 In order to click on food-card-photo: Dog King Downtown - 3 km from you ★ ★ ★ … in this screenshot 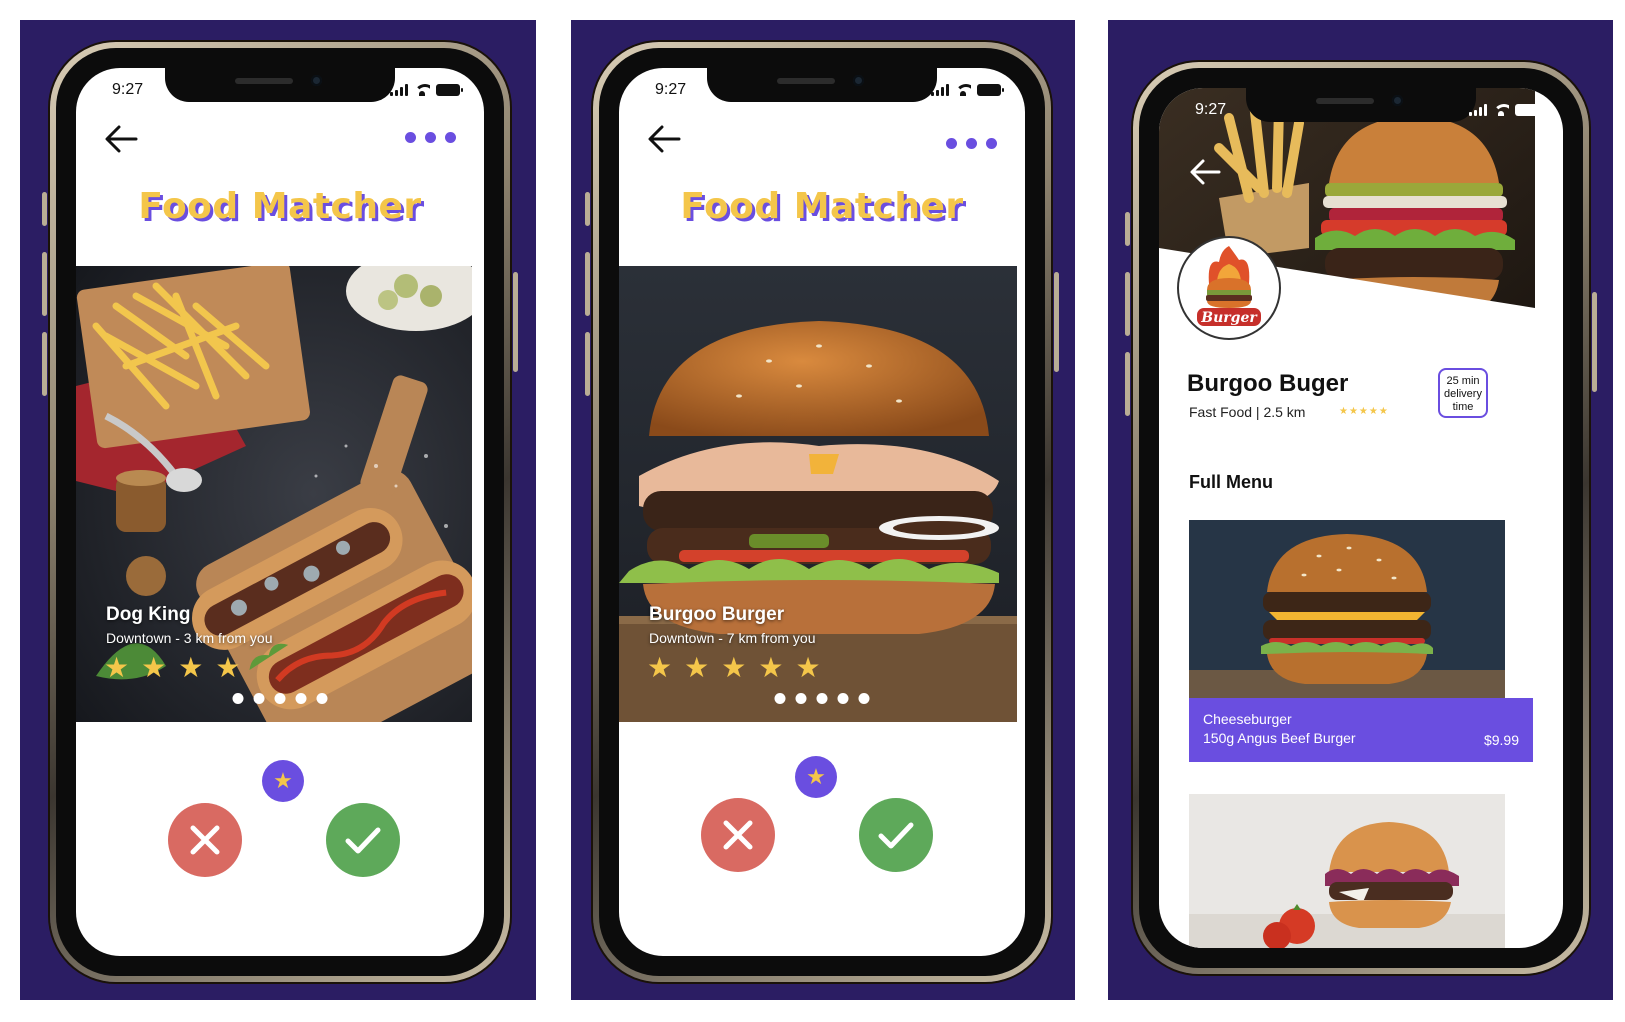, I will do `click(280, 494)`.